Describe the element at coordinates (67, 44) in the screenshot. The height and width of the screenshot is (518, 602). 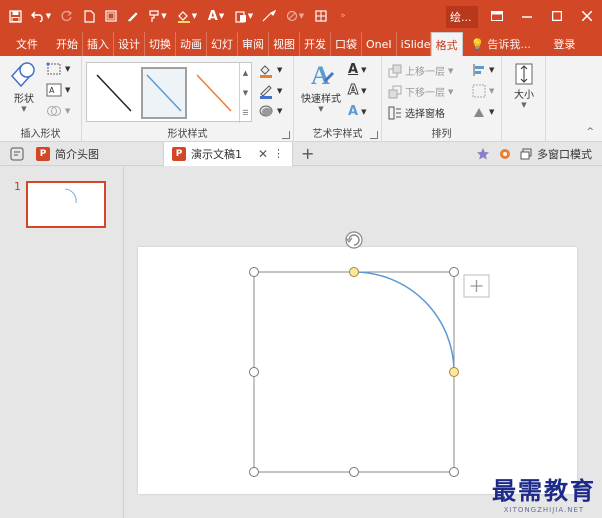
I see `tab-home: 开始` at that location.